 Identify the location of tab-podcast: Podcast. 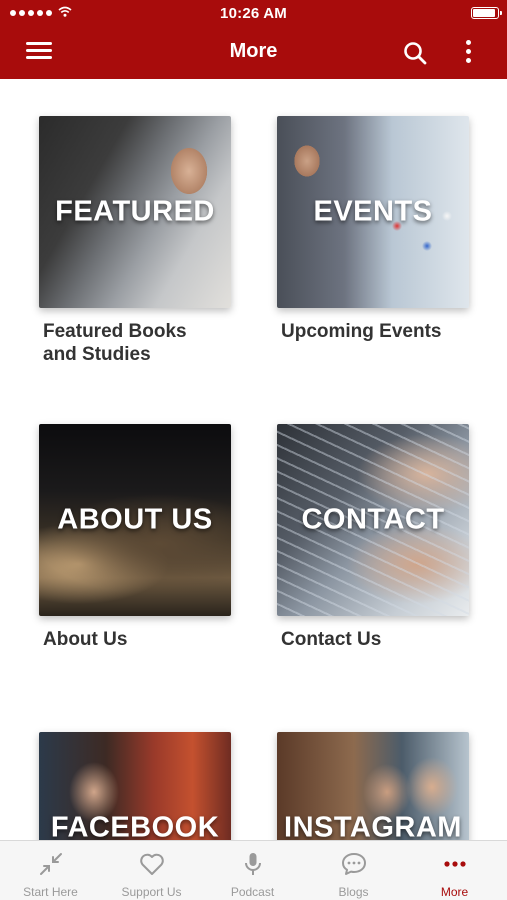
(252, 870).